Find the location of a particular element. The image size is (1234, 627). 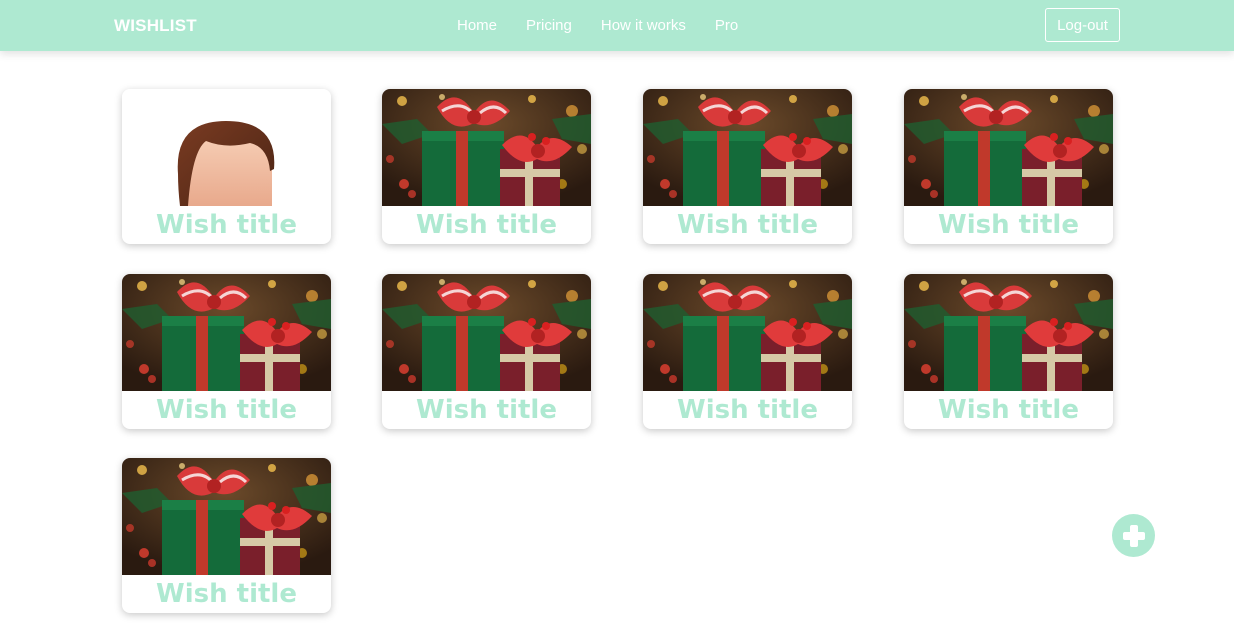

nav-menu: Home Pricing How it works Pro is located at coordinates (612, 25).